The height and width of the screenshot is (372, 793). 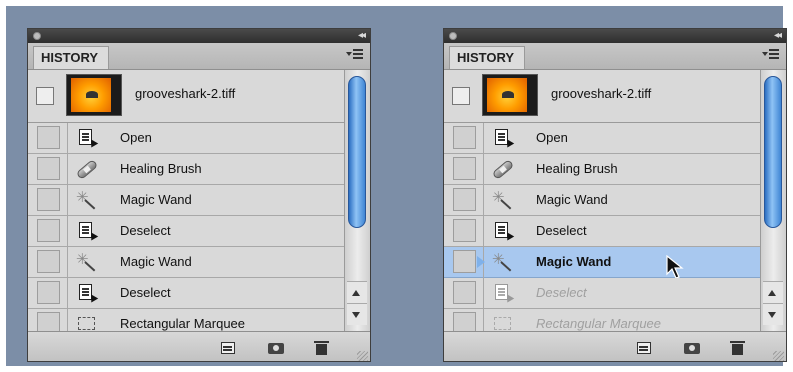 I want to click on history-step-undone: Rectangular Marquee, so click(x=602, y=320).